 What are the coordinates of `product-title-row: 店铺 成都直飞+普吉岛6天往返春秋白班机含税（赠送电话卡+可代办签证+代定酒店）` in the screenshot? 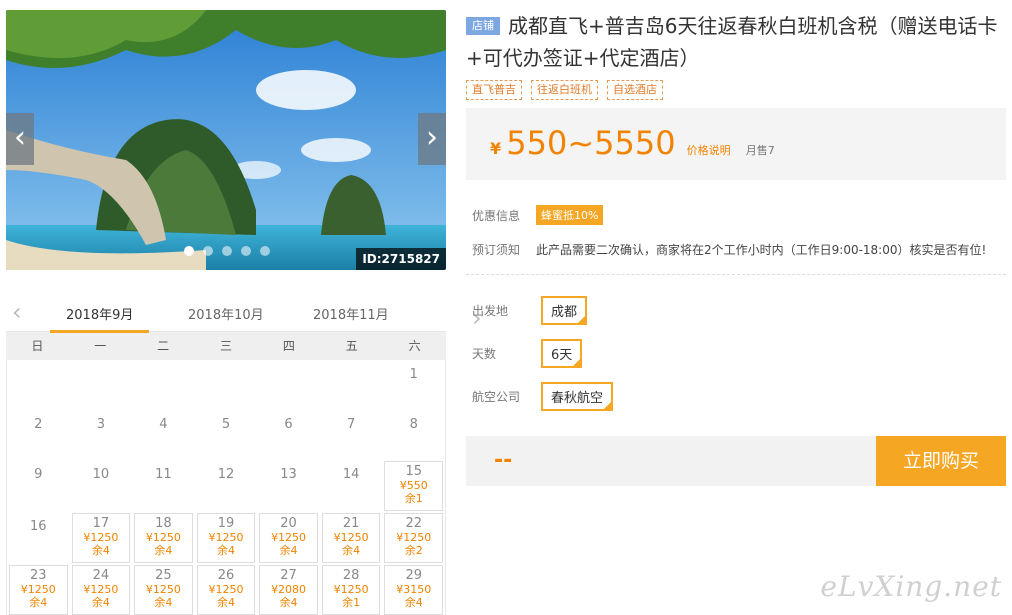 It's located at (736, 42).